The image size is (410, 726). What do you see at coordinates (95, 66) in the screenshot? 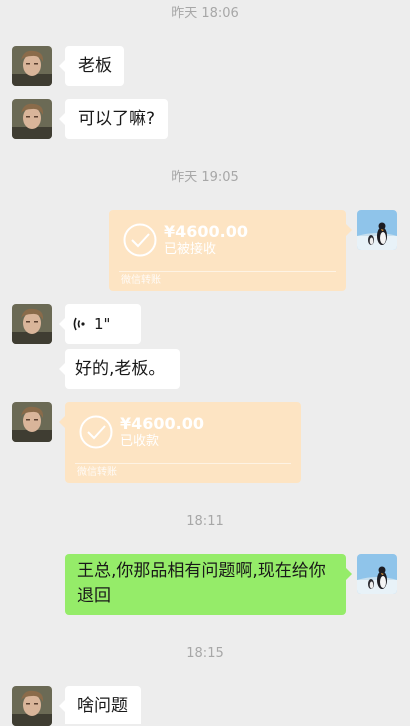
I see `message-text: 老板` at bounding box center [95, 66].